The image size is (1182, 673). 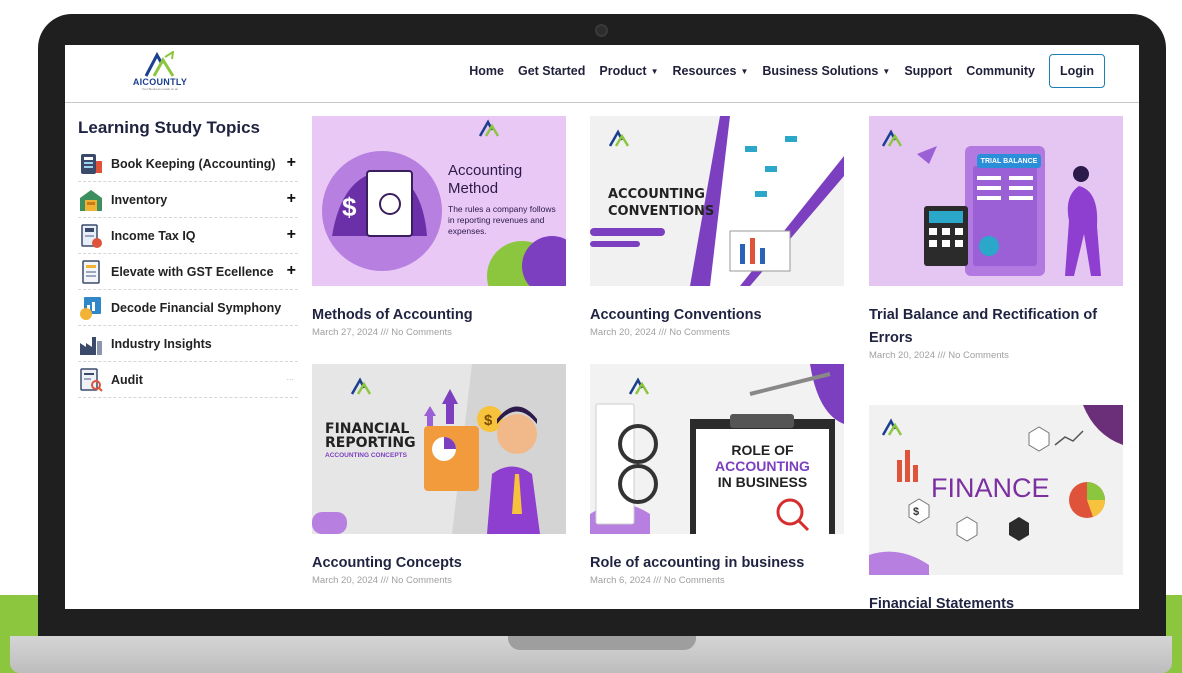 What do you see at coordinates (826, 71) in the screenshot?
I see `nav-business-solutions: Business Solutions ▼` at bounding box center [826, 71].